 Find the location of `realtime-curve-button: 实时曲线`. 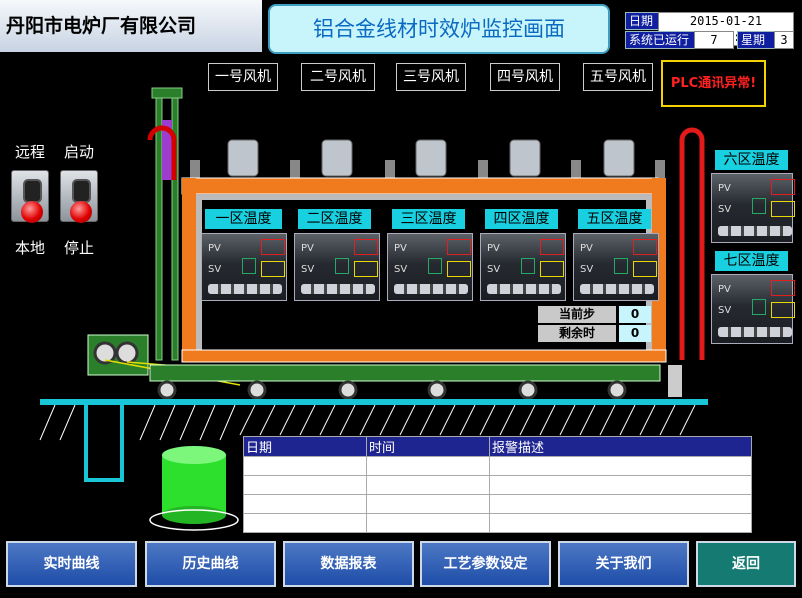

realtime-curve-button: 实时曲线 is located at coordinates (71, 564).